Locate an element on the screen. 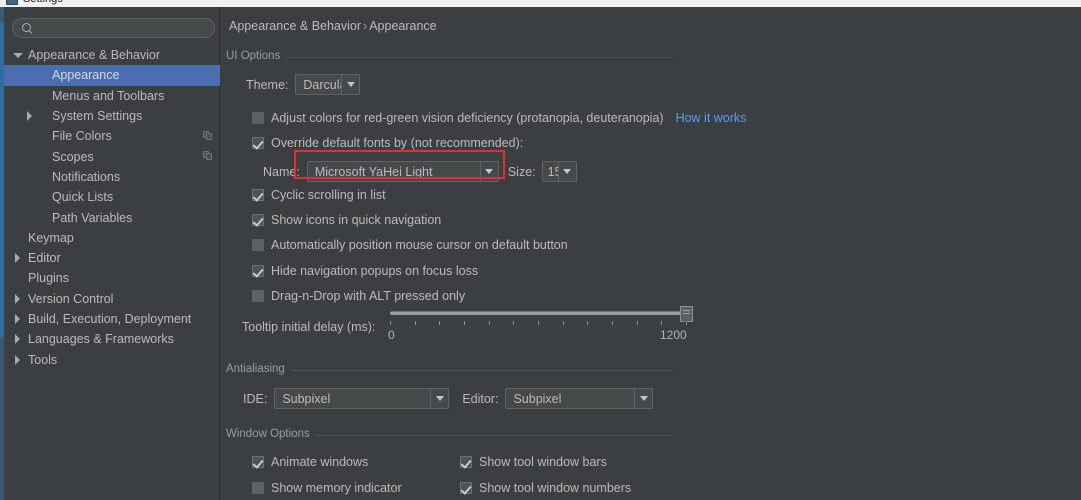 The image size is (1081, 500). theme-combo: Darcula is located at coordinates (328, 84).